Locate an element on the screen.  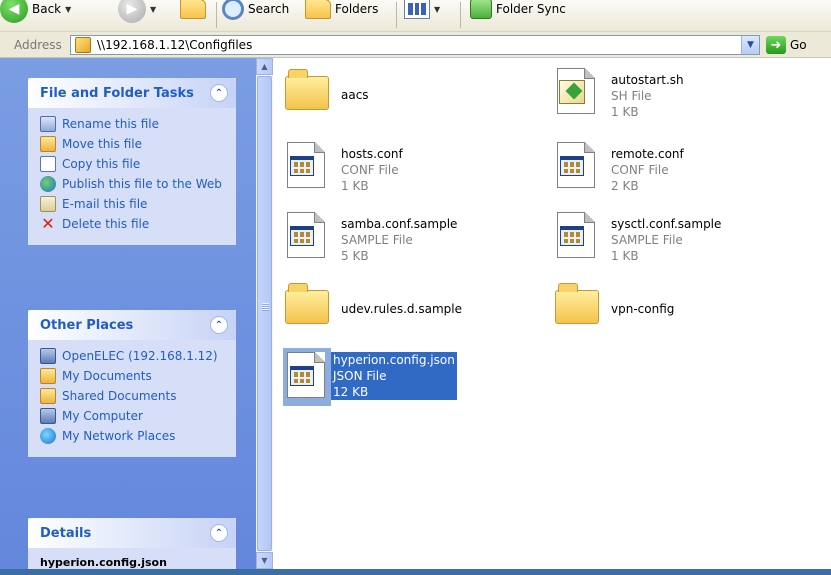
up-folder-button is located at coordinates (193, 13).